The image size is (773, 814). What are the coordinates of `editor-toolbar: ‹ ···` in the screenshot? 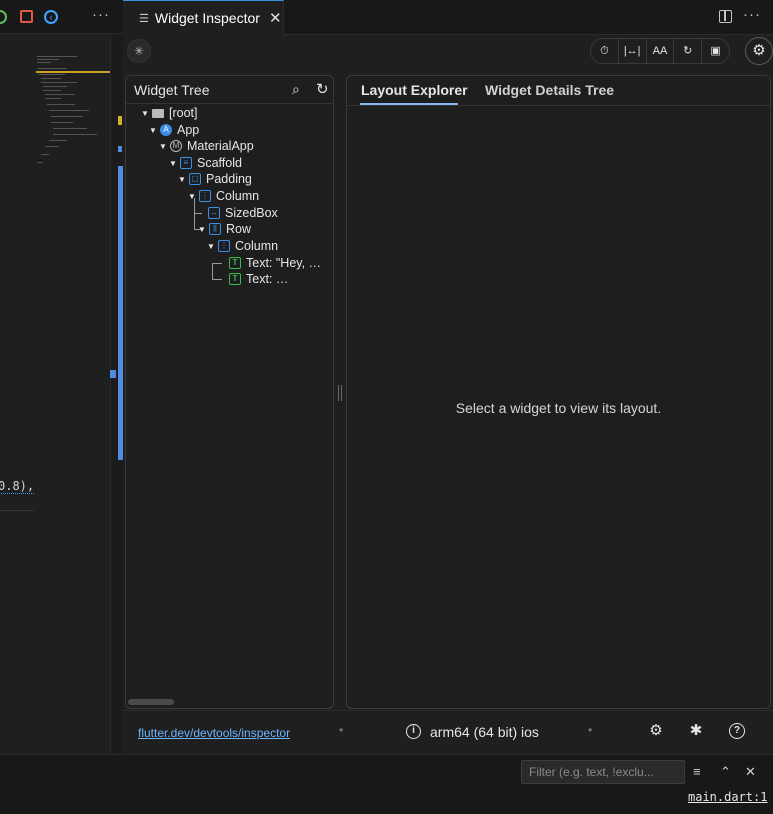 It's located at (61, 17).